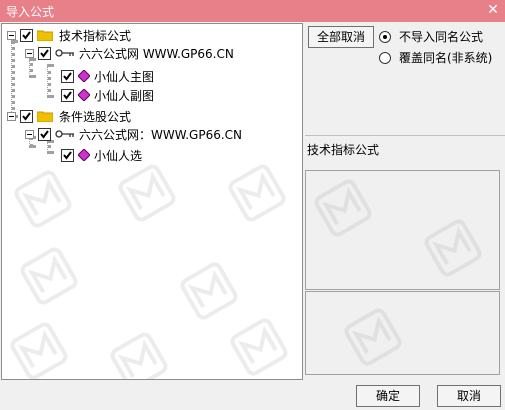 The width and height of the screenshot is (505, 410). What do you see at coordinates (341, 37) in the screenshot?
I see `deselect-all-button: 全部取消` at bounding box center [341, 37].